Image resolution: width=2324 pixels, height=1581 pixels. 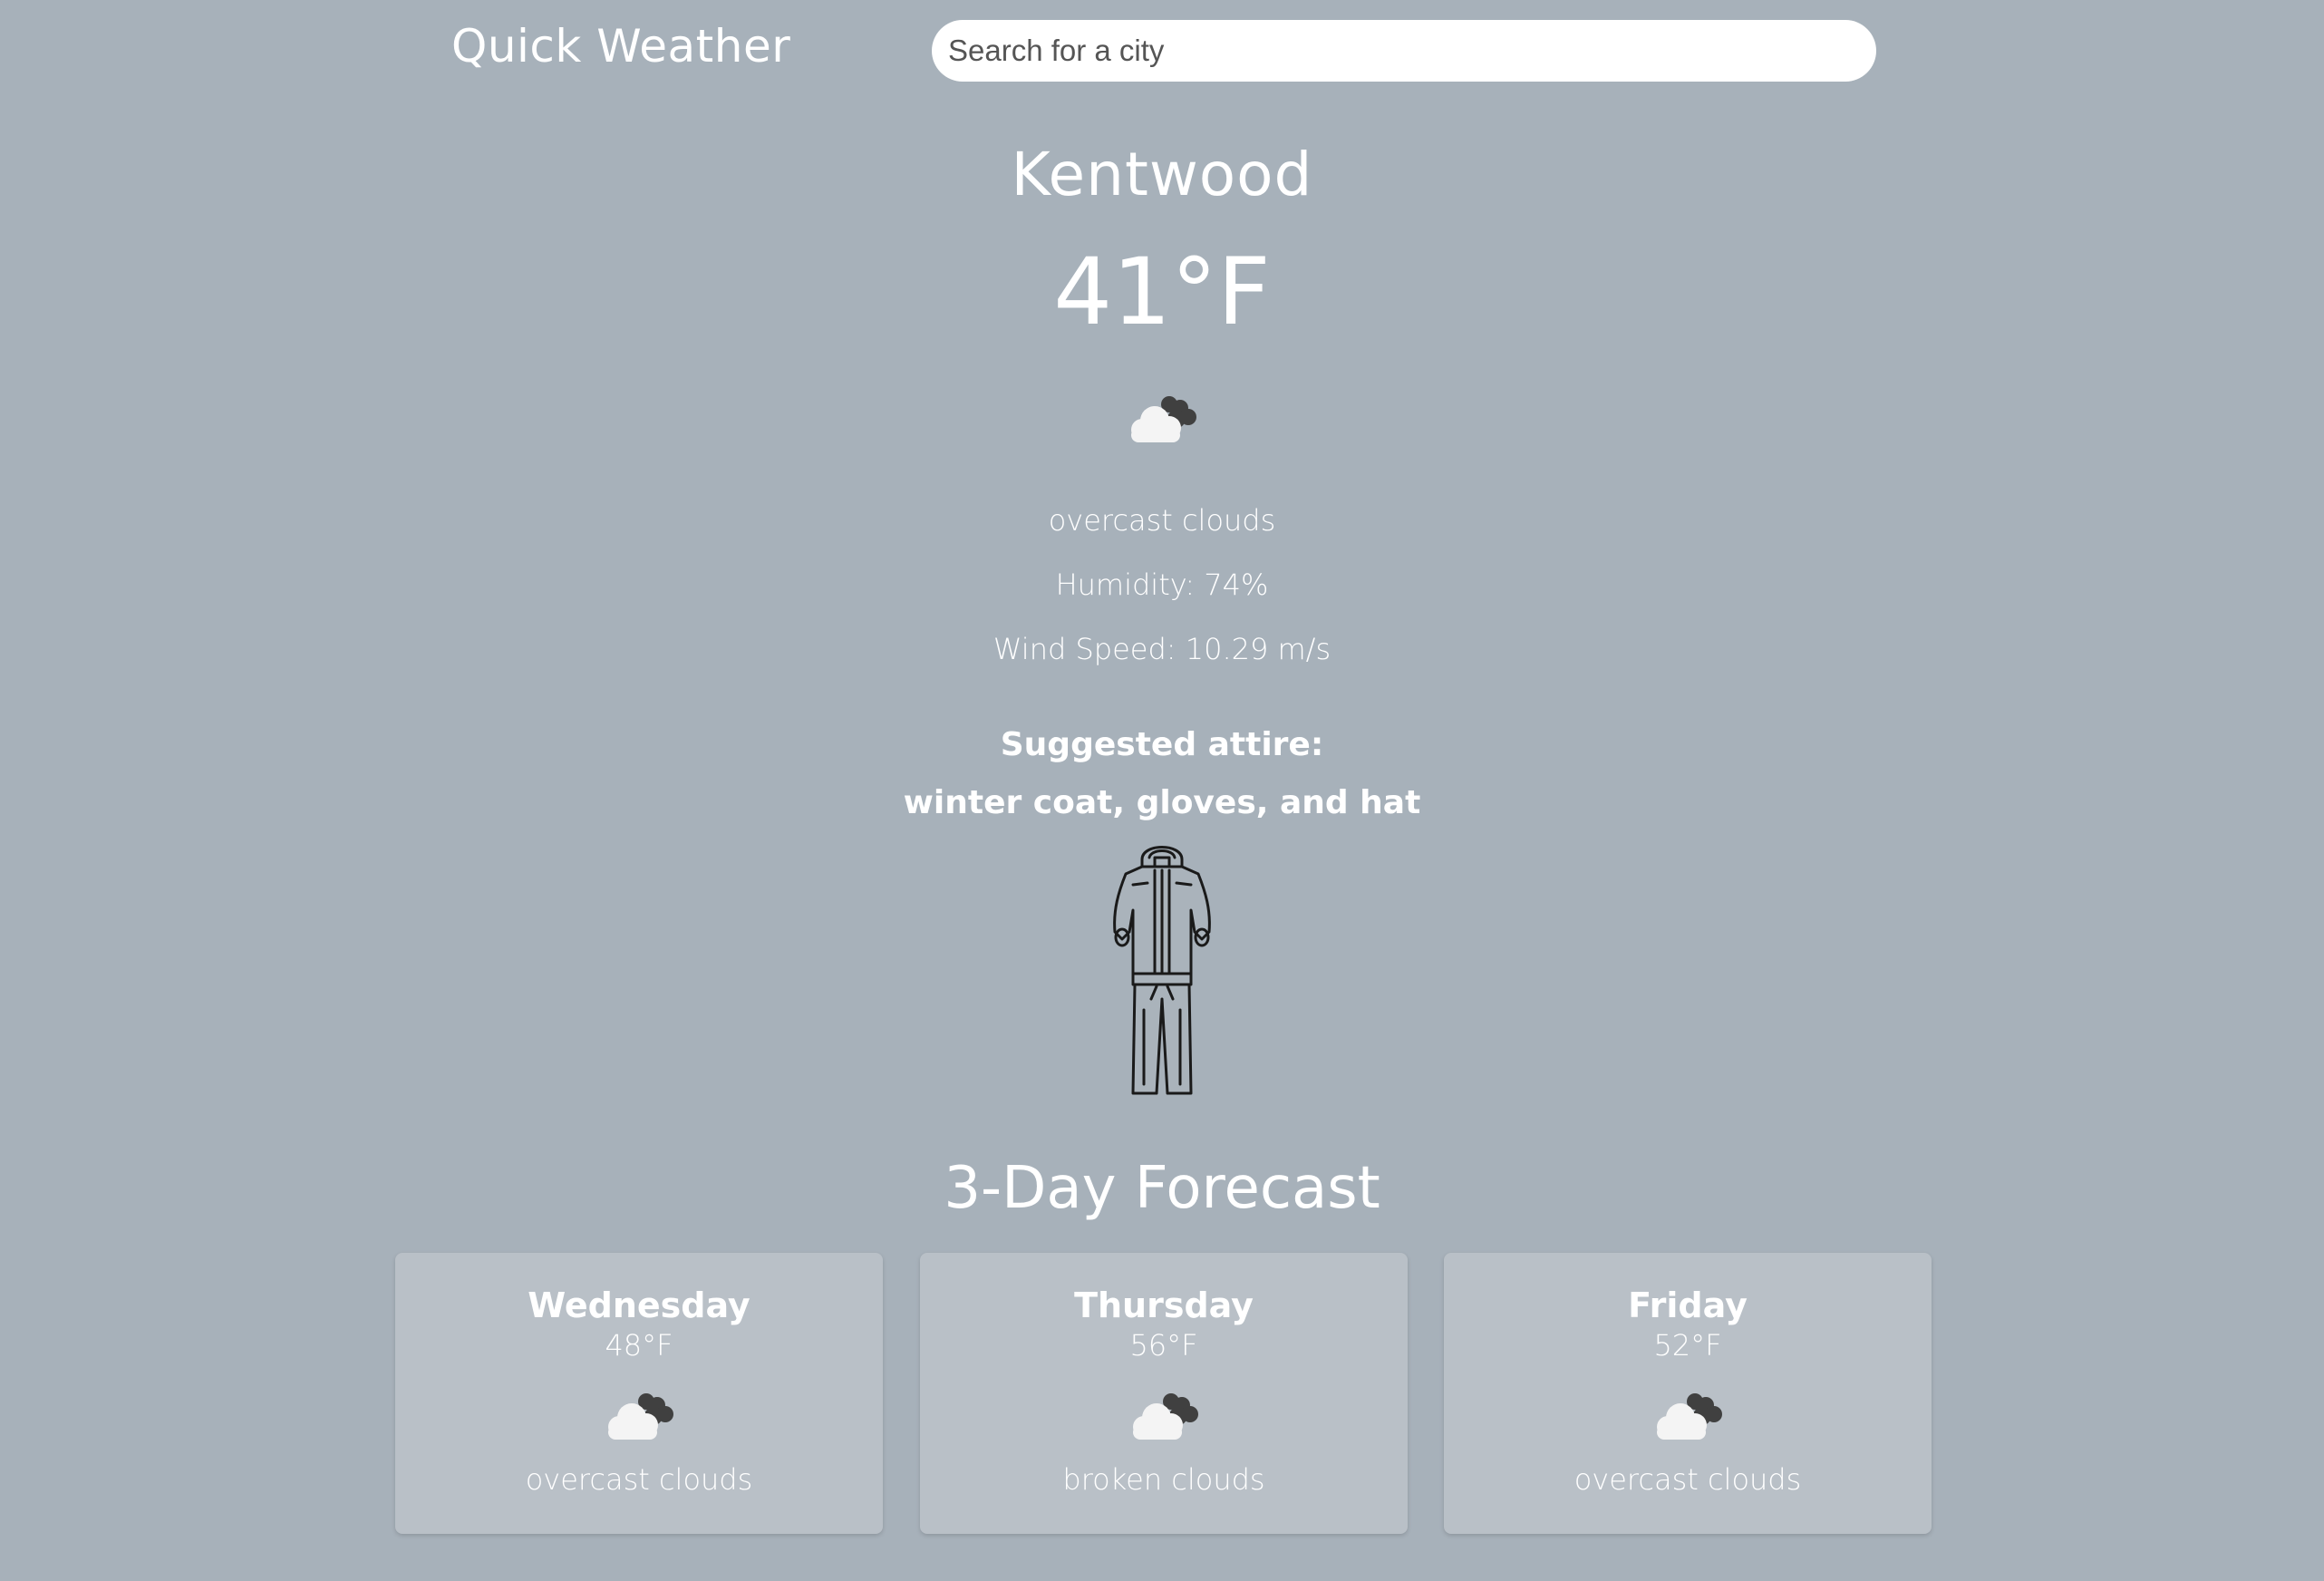 What do you see at coordinates (1162, 802) in the screenshot?
I see `attire-text: winter coat, gloves, and hat` at bounding box center [1162, 802].